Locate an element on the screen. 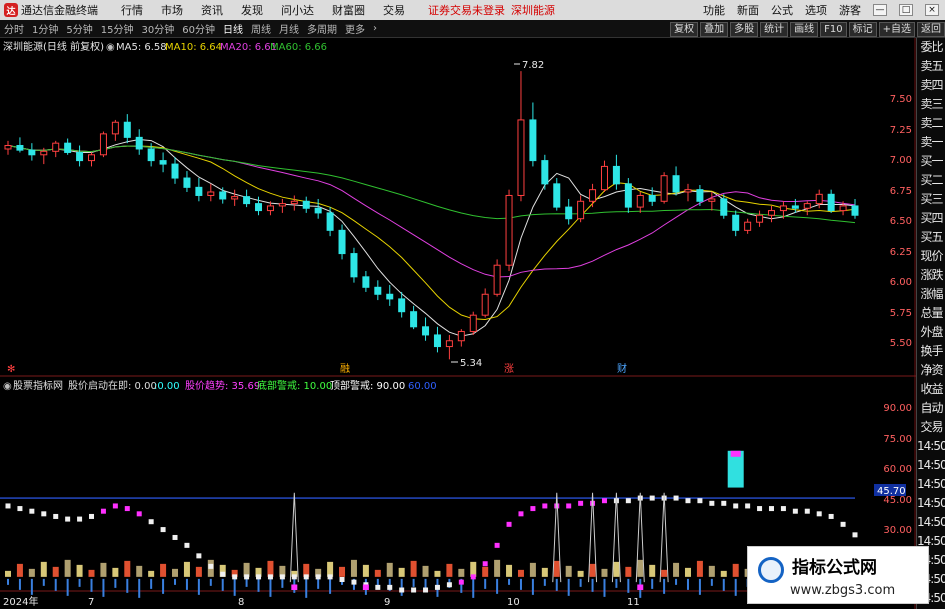 This screenshot has width=945, height=609. tab-monthly: 月线 is located at coordinates (289, 28).